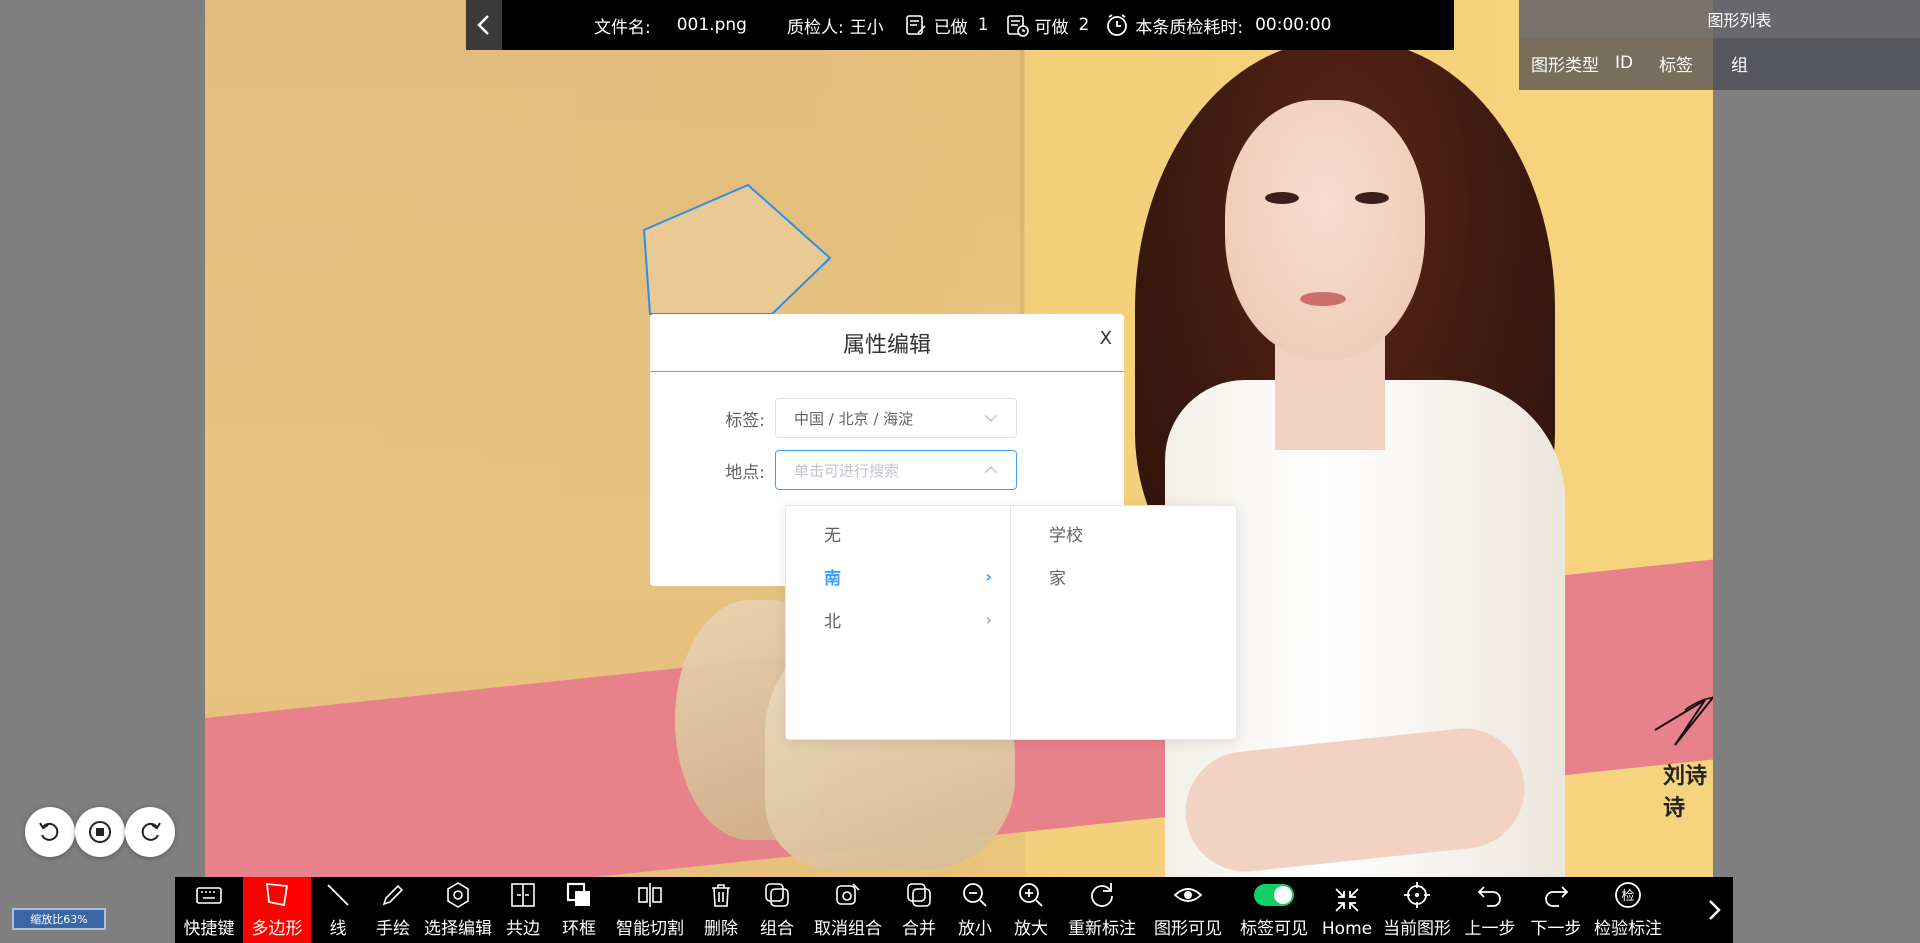 The height and width of the screenshot is (943, 1920). I want to click on dropdown-option-south: 南 ›, so click(898, 576).